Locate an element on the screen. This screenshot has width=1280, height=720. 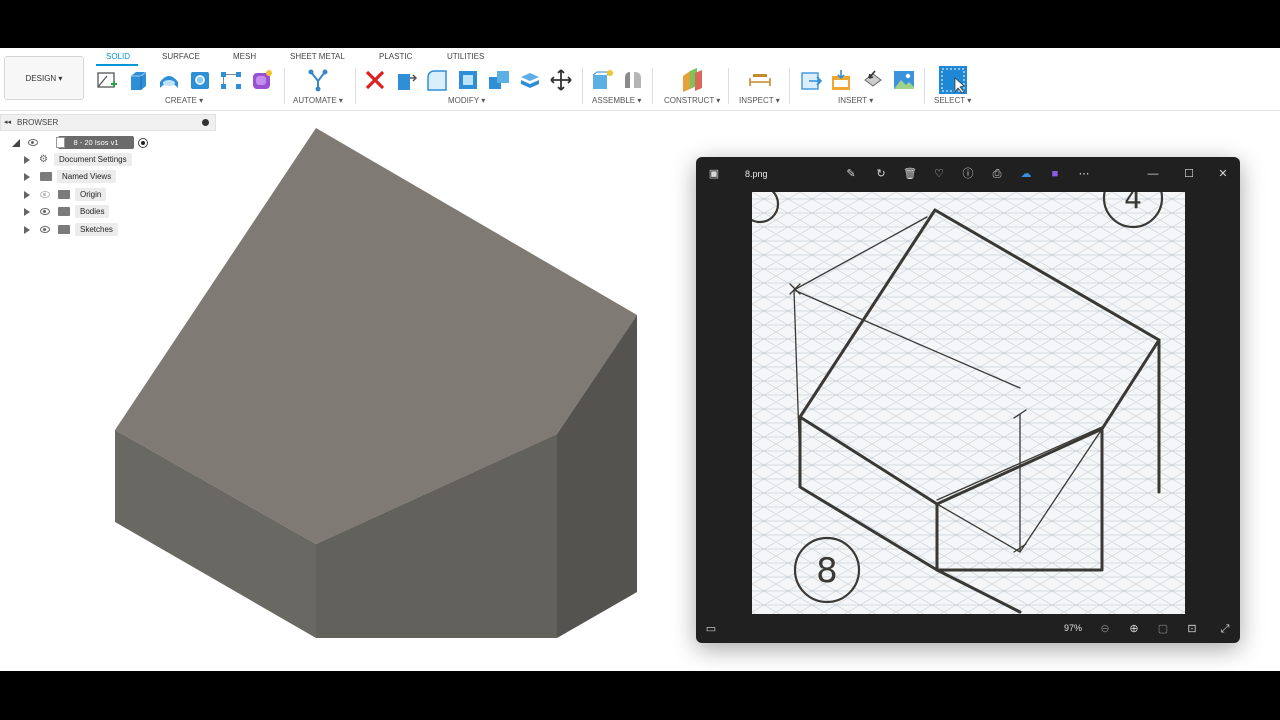
delete-icon: 🗑 is located at coordinates (910, 174).